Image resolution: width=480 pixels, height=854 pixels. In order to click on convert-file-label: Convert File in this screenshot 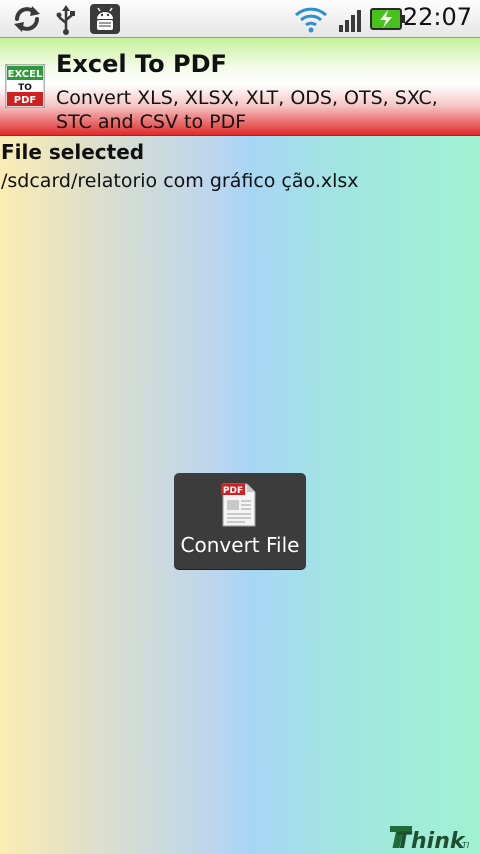, I will do `click(240, 545)`.